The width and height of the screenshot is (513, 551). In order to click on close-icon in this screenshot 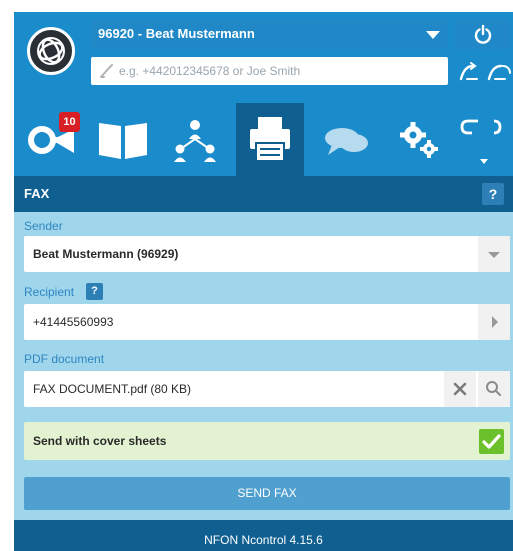, I will do `click(460, 389)`.